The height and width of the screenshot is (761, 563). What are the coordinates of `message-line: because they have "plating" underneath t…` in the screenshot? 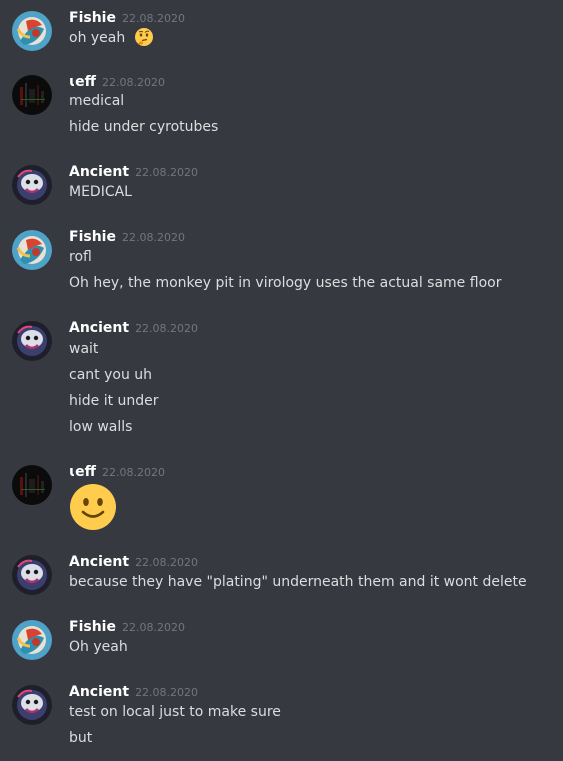 It's located at (298, 582).